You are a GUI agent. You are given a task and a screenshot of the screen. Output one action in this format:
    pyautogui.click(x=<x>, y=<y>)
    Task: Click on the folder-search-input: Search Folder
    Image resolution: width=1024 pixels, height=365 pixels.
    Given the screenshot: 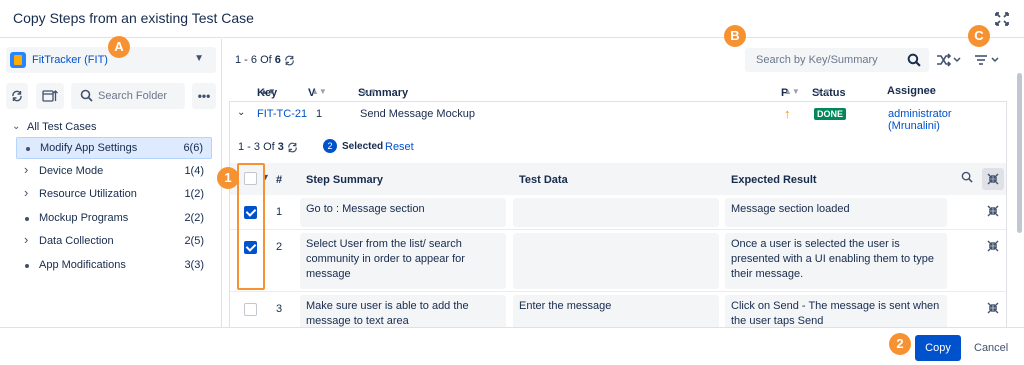 What is the action you would take?
    pyautogui.click(x=128, y=96)
    